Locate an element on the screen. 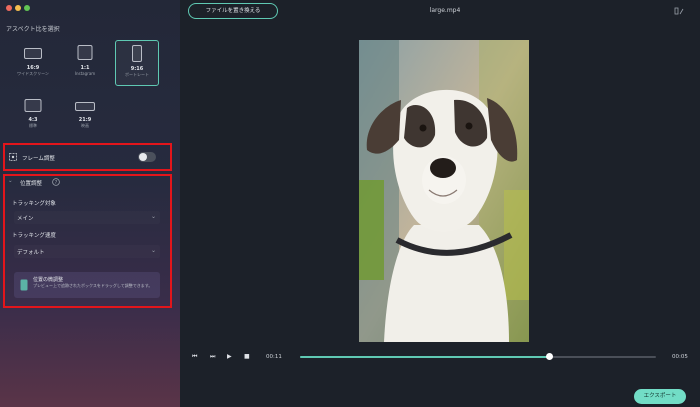  timeline-thumb is located at coordinates (549, 356).